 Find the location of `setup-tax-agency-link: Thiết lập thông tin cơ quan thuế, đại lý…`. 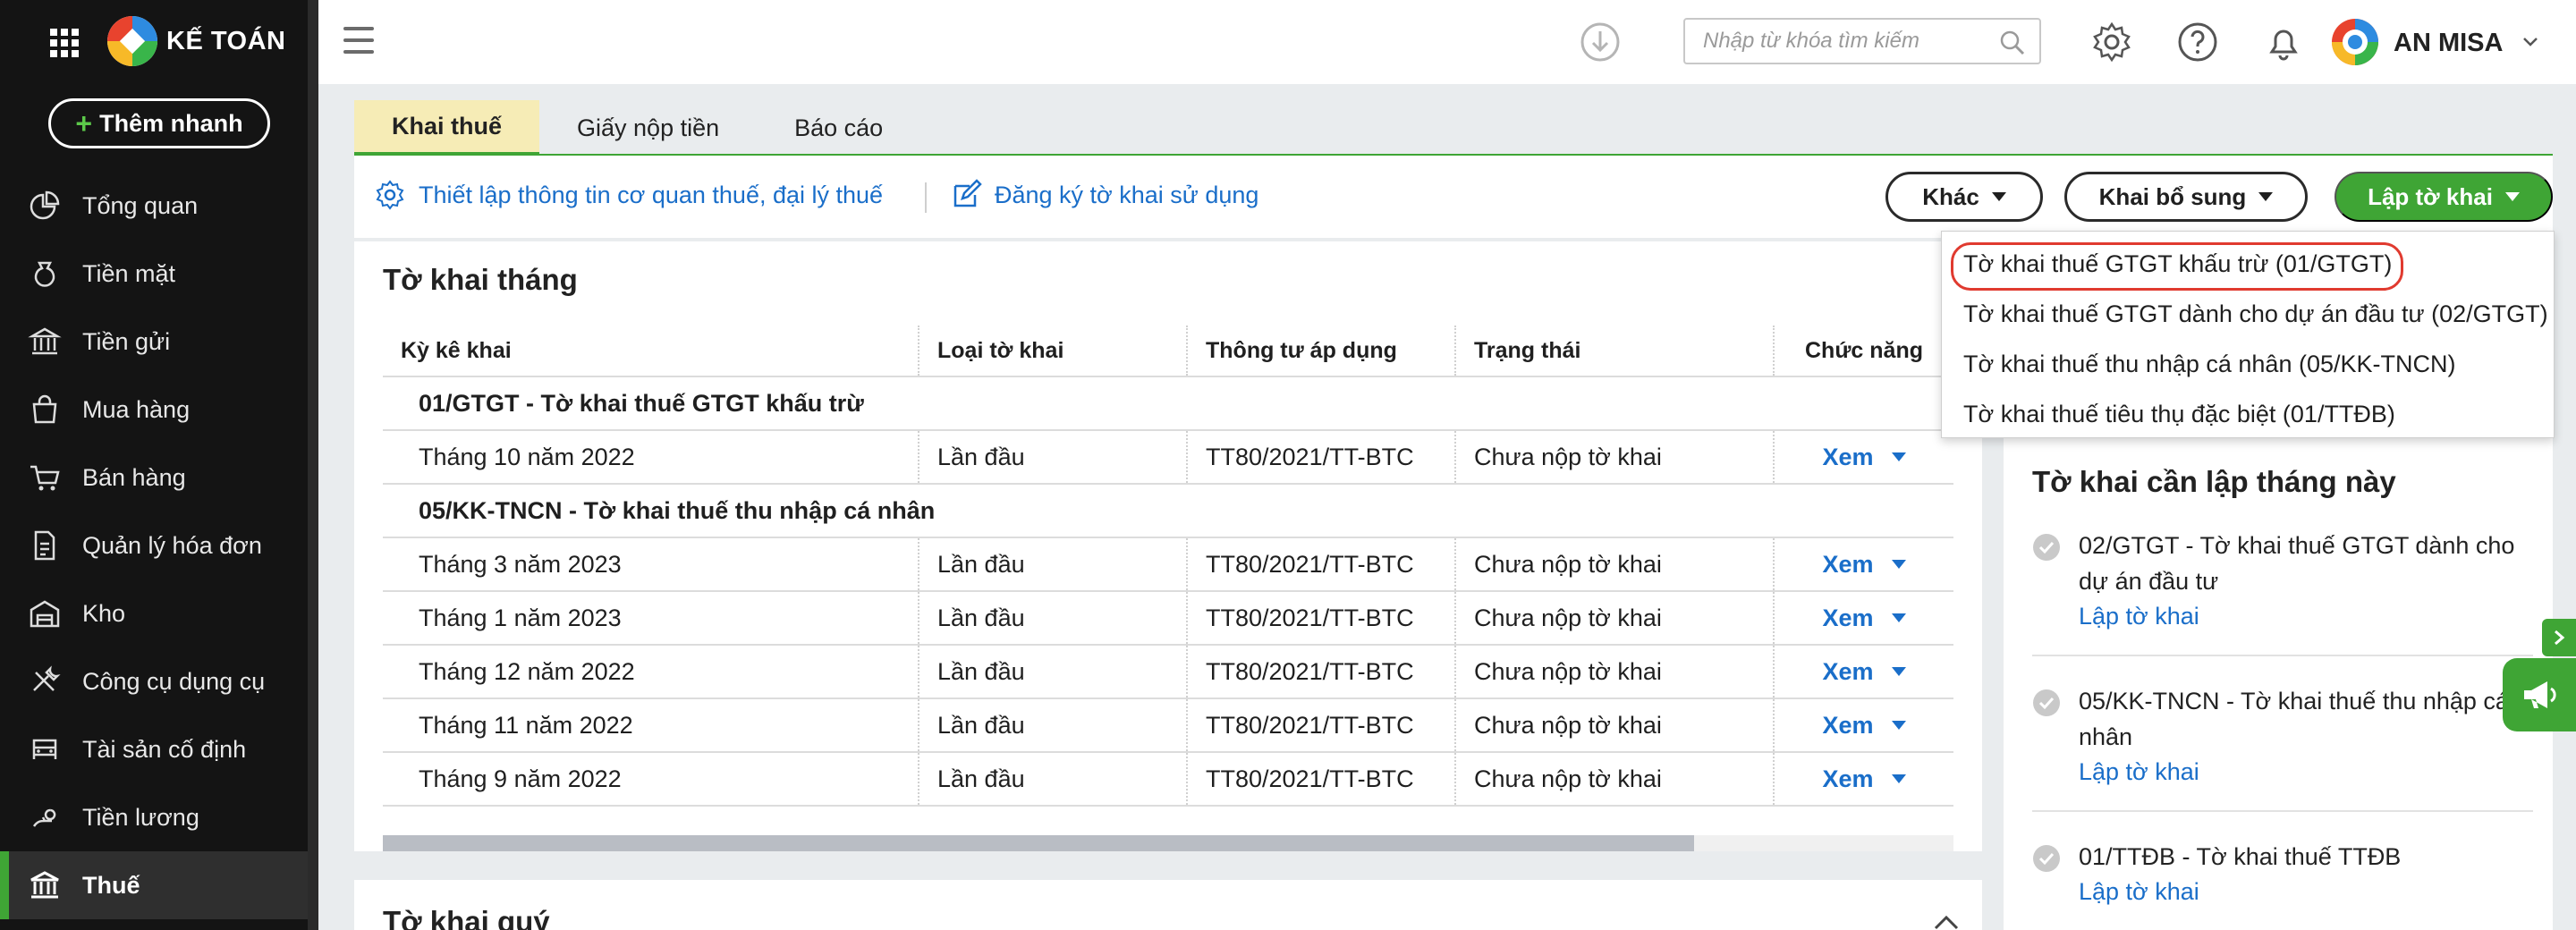

setup-tax-agency-link: Thiết lập thông tin cơ quan thuế, đại lý… is located at coordinates (628, 195).